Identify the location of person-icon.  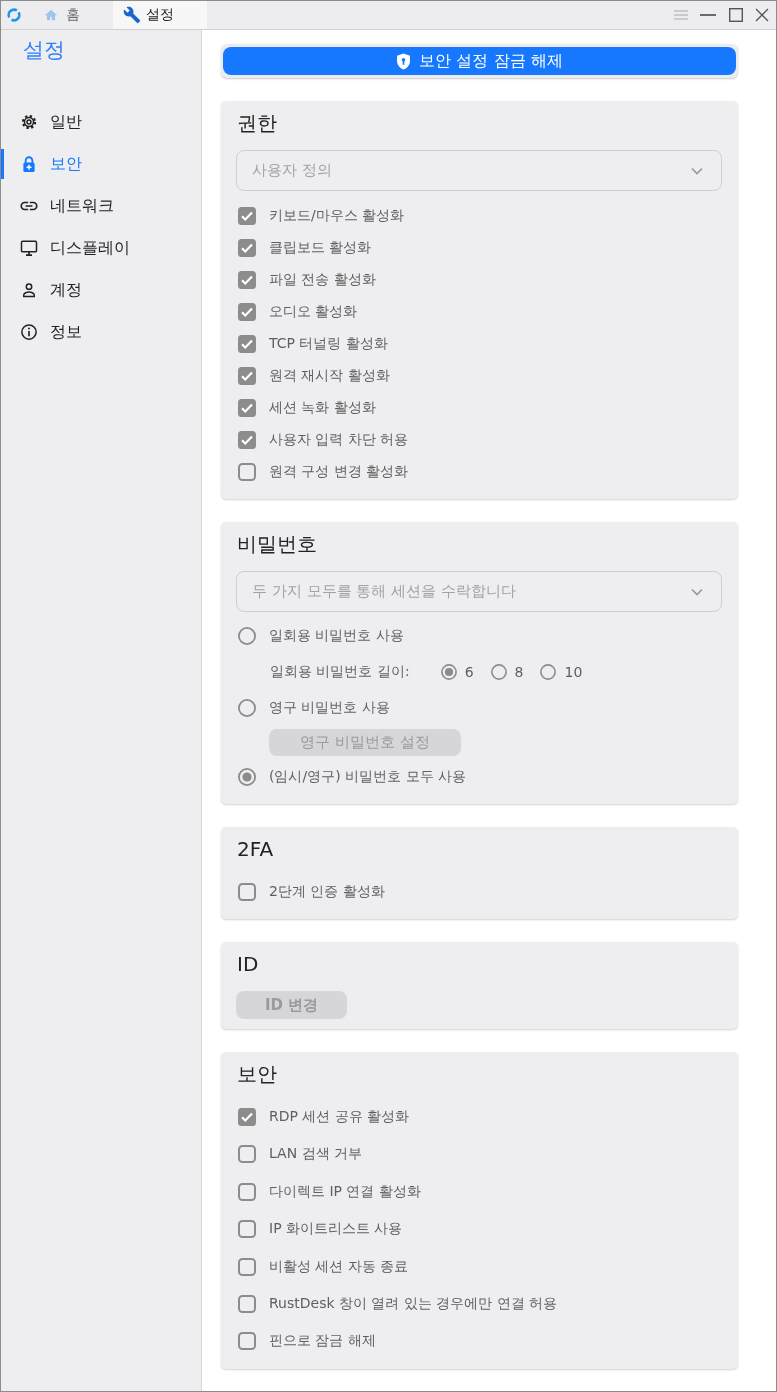
(29, 290).